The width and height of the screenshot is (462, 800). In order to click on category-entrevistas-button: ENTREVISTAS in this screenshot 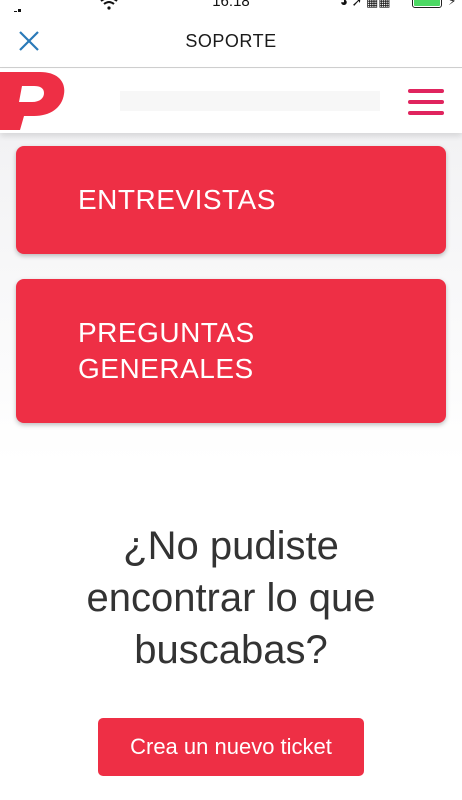, I will do `click(231, 200)`.